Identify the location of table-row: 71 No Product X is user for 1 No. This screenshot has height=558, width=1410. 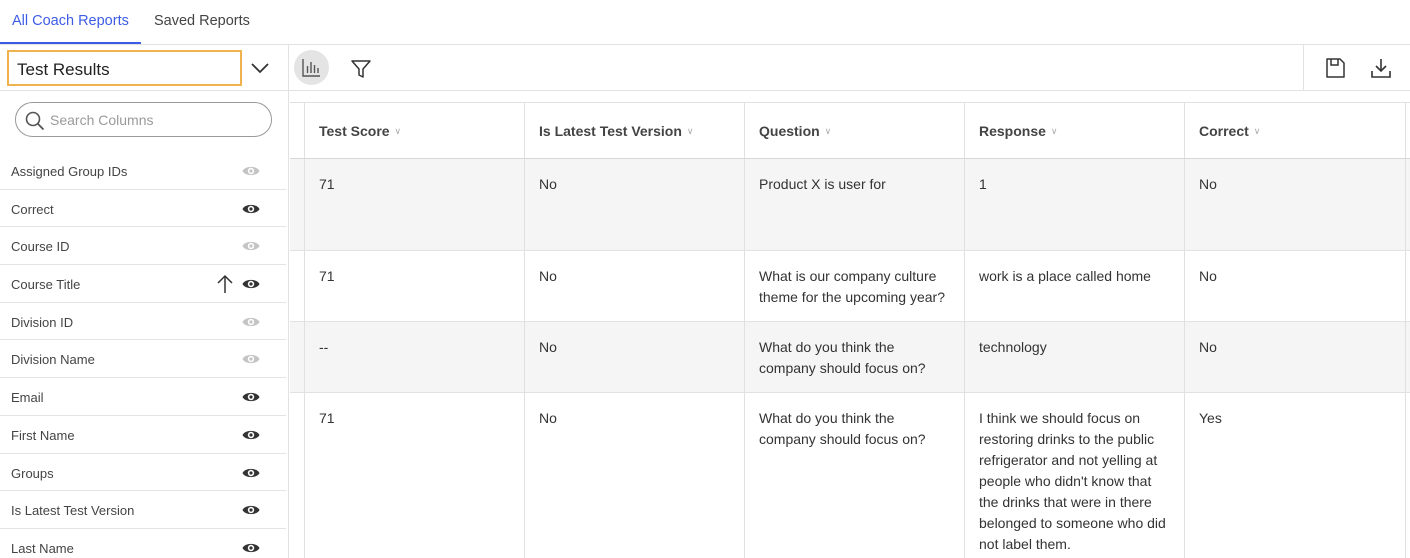
(850, 205).